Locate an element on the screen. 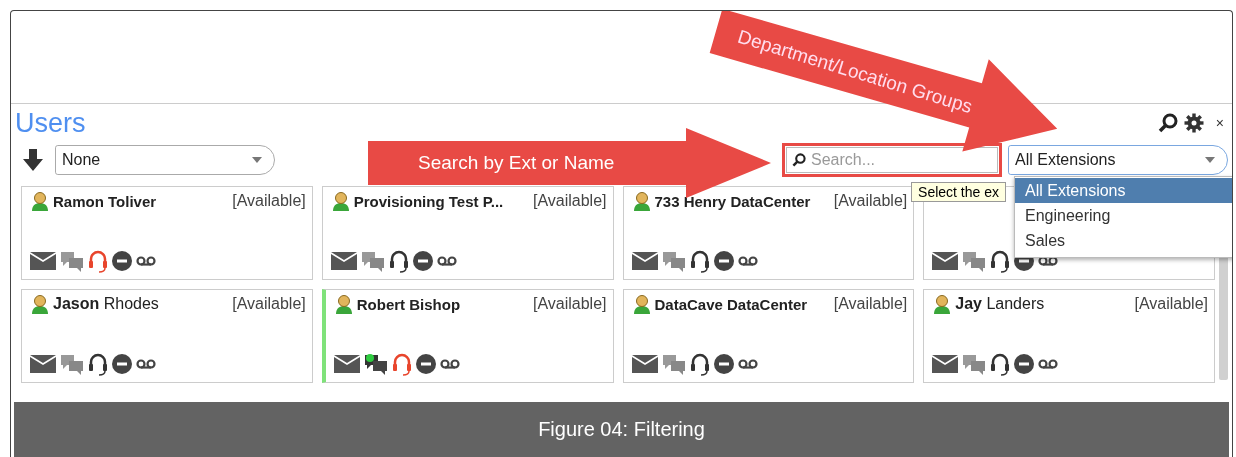 The height and width of the screenshot is (457, 1236). tooltip: Select the ex is located at coordinates (958, 192).